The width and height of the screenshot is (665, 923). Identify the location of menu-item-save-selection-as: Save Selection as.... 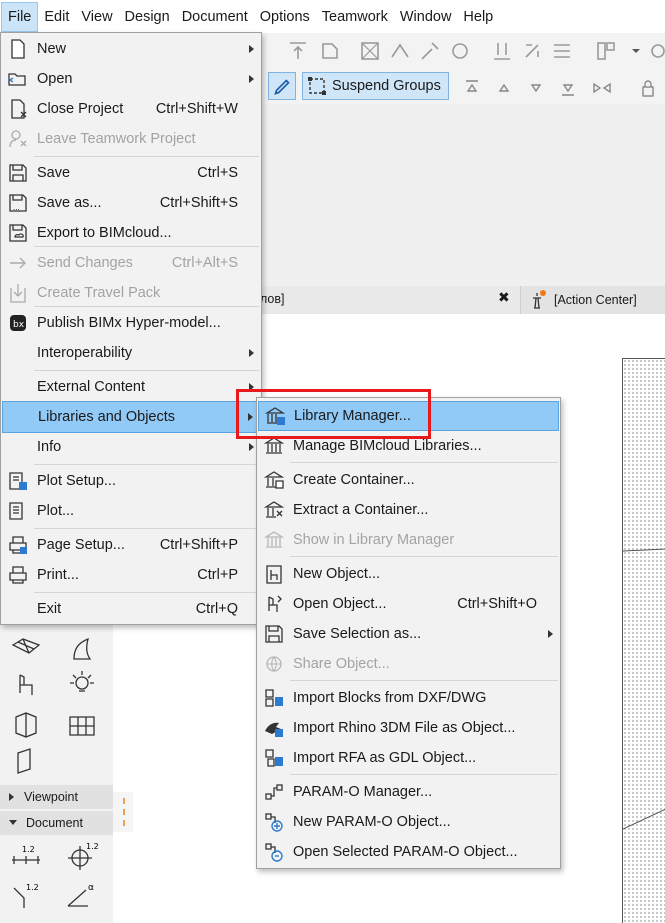
(408, 634).